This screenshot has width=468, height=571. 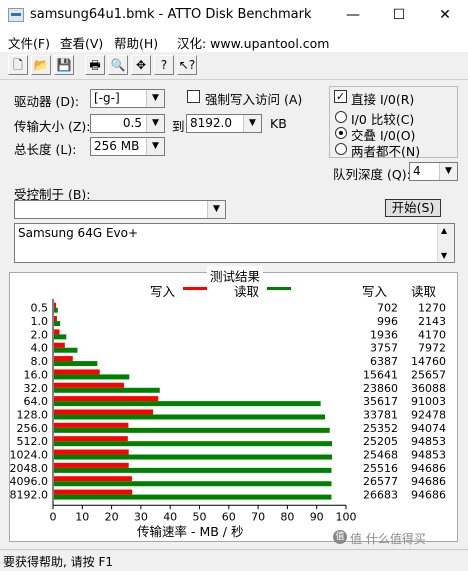 What do you see at coordinates (387, 321) in the screenshot?
I see `write-value: 996` at bounding box center [387, 321].